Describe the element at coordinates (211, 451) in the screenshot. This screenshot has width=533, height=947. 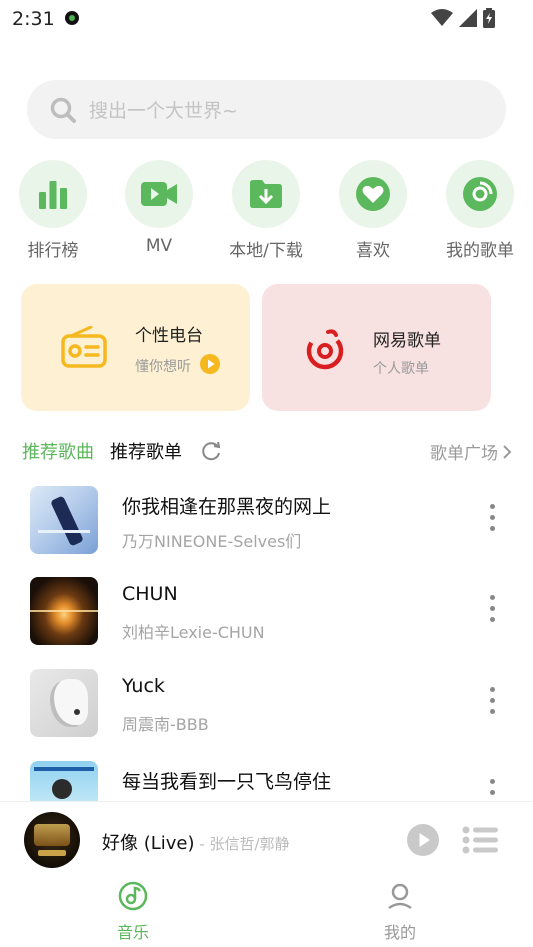
I see `refresh-icon` at that location.